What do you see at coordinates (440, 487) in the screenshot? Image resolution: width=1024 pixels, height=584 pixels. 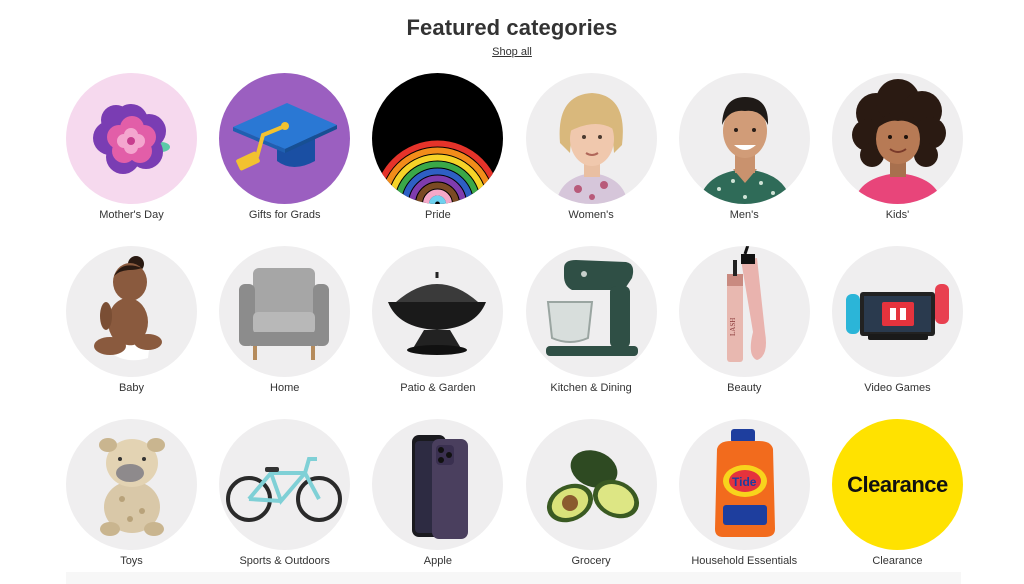 I see `smartphone-icon` at bounding box center [440, 487].